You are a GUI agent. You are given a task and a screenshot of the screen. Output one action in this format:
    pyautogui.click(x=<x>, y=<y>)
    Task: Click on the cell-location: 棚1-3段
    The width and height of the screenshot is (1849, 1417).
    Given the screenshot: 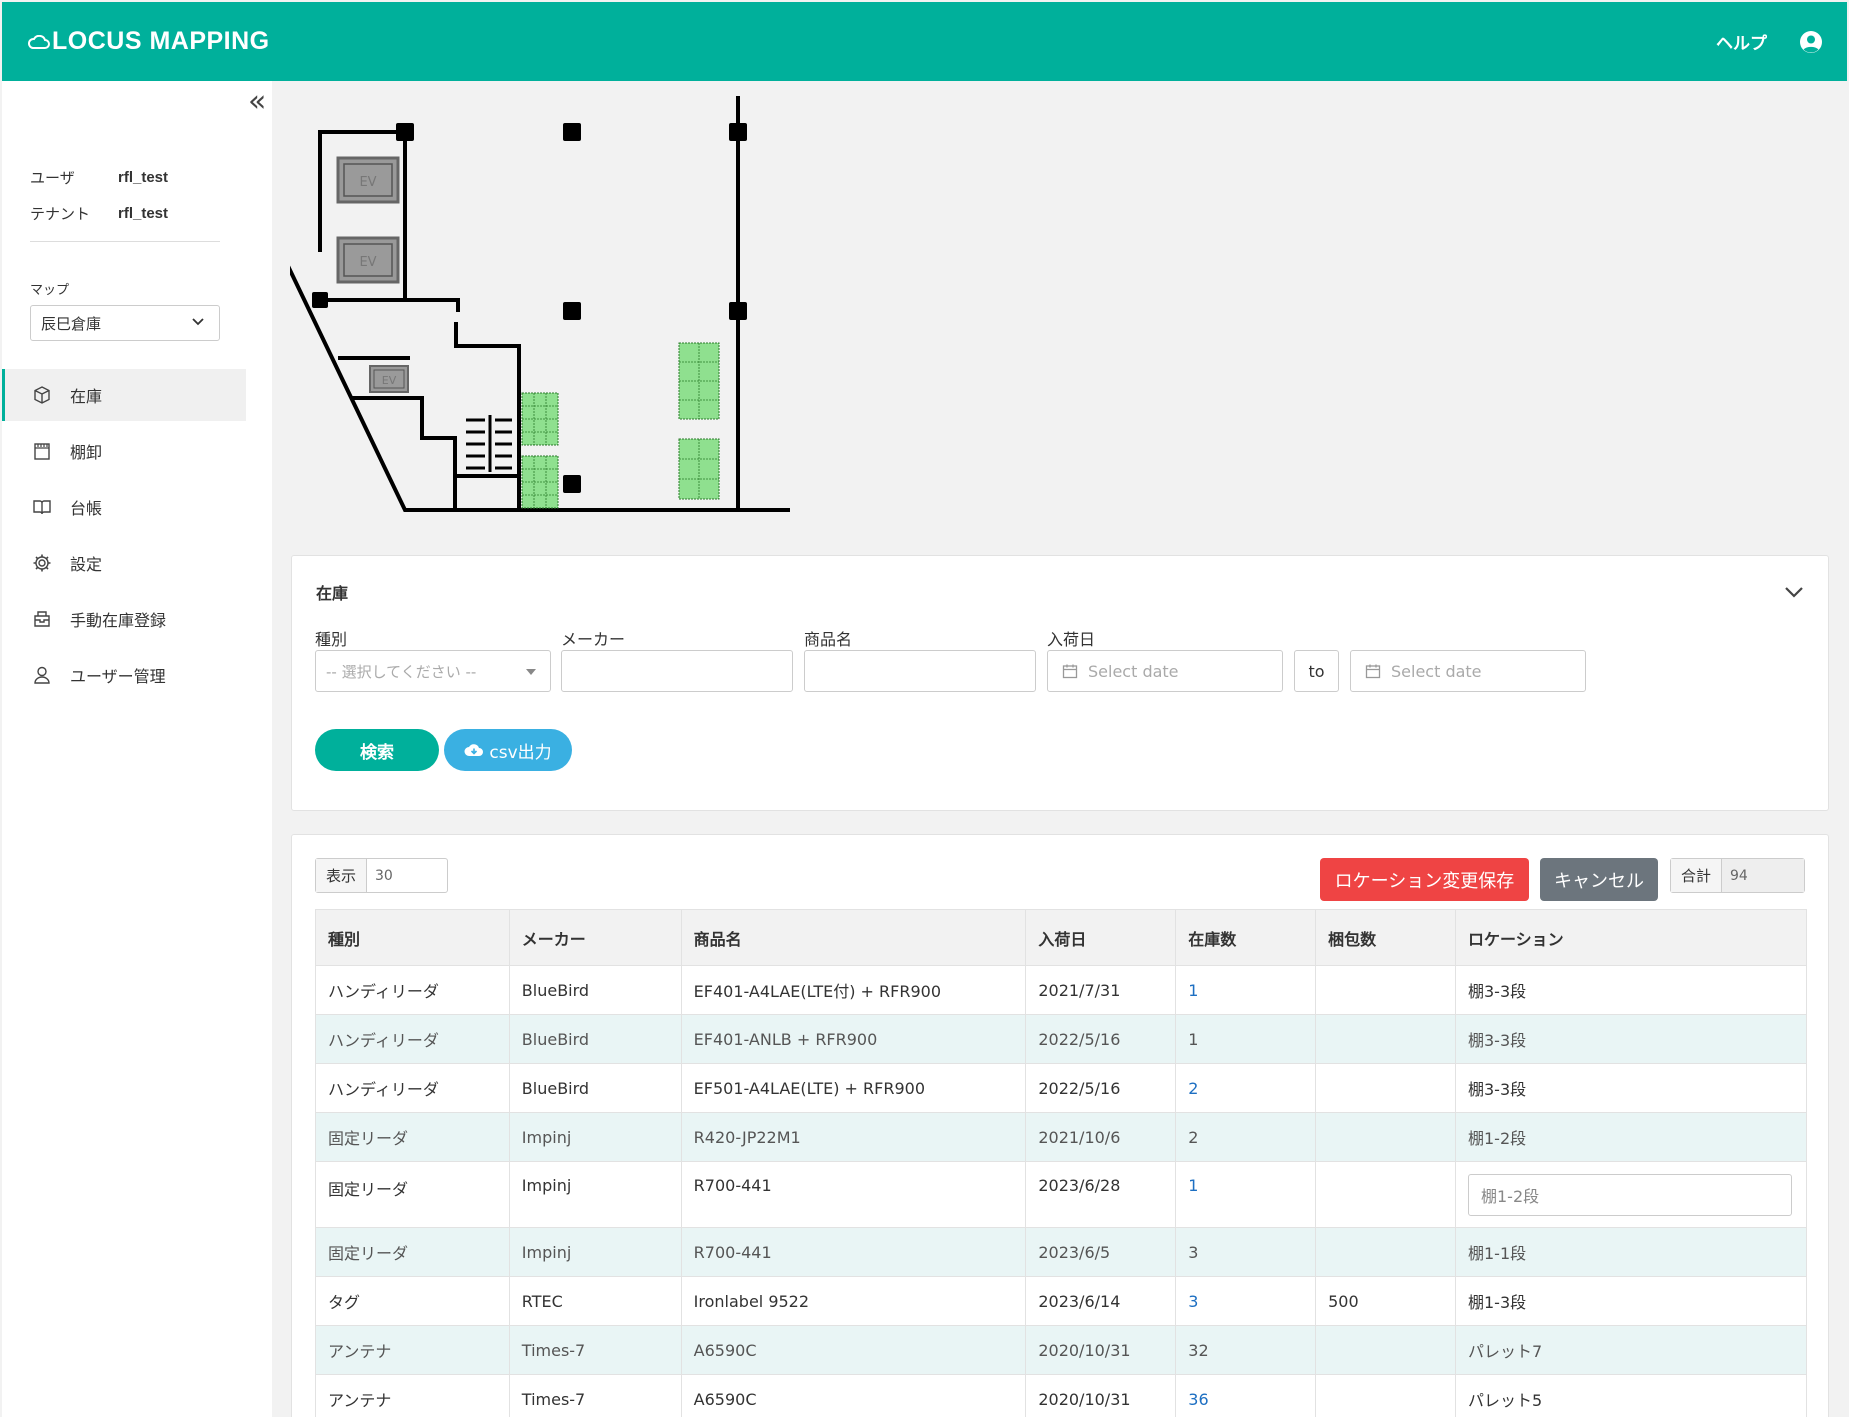 What is the action you would take?
    pyautogui.click(x=1631, y=1301)
    